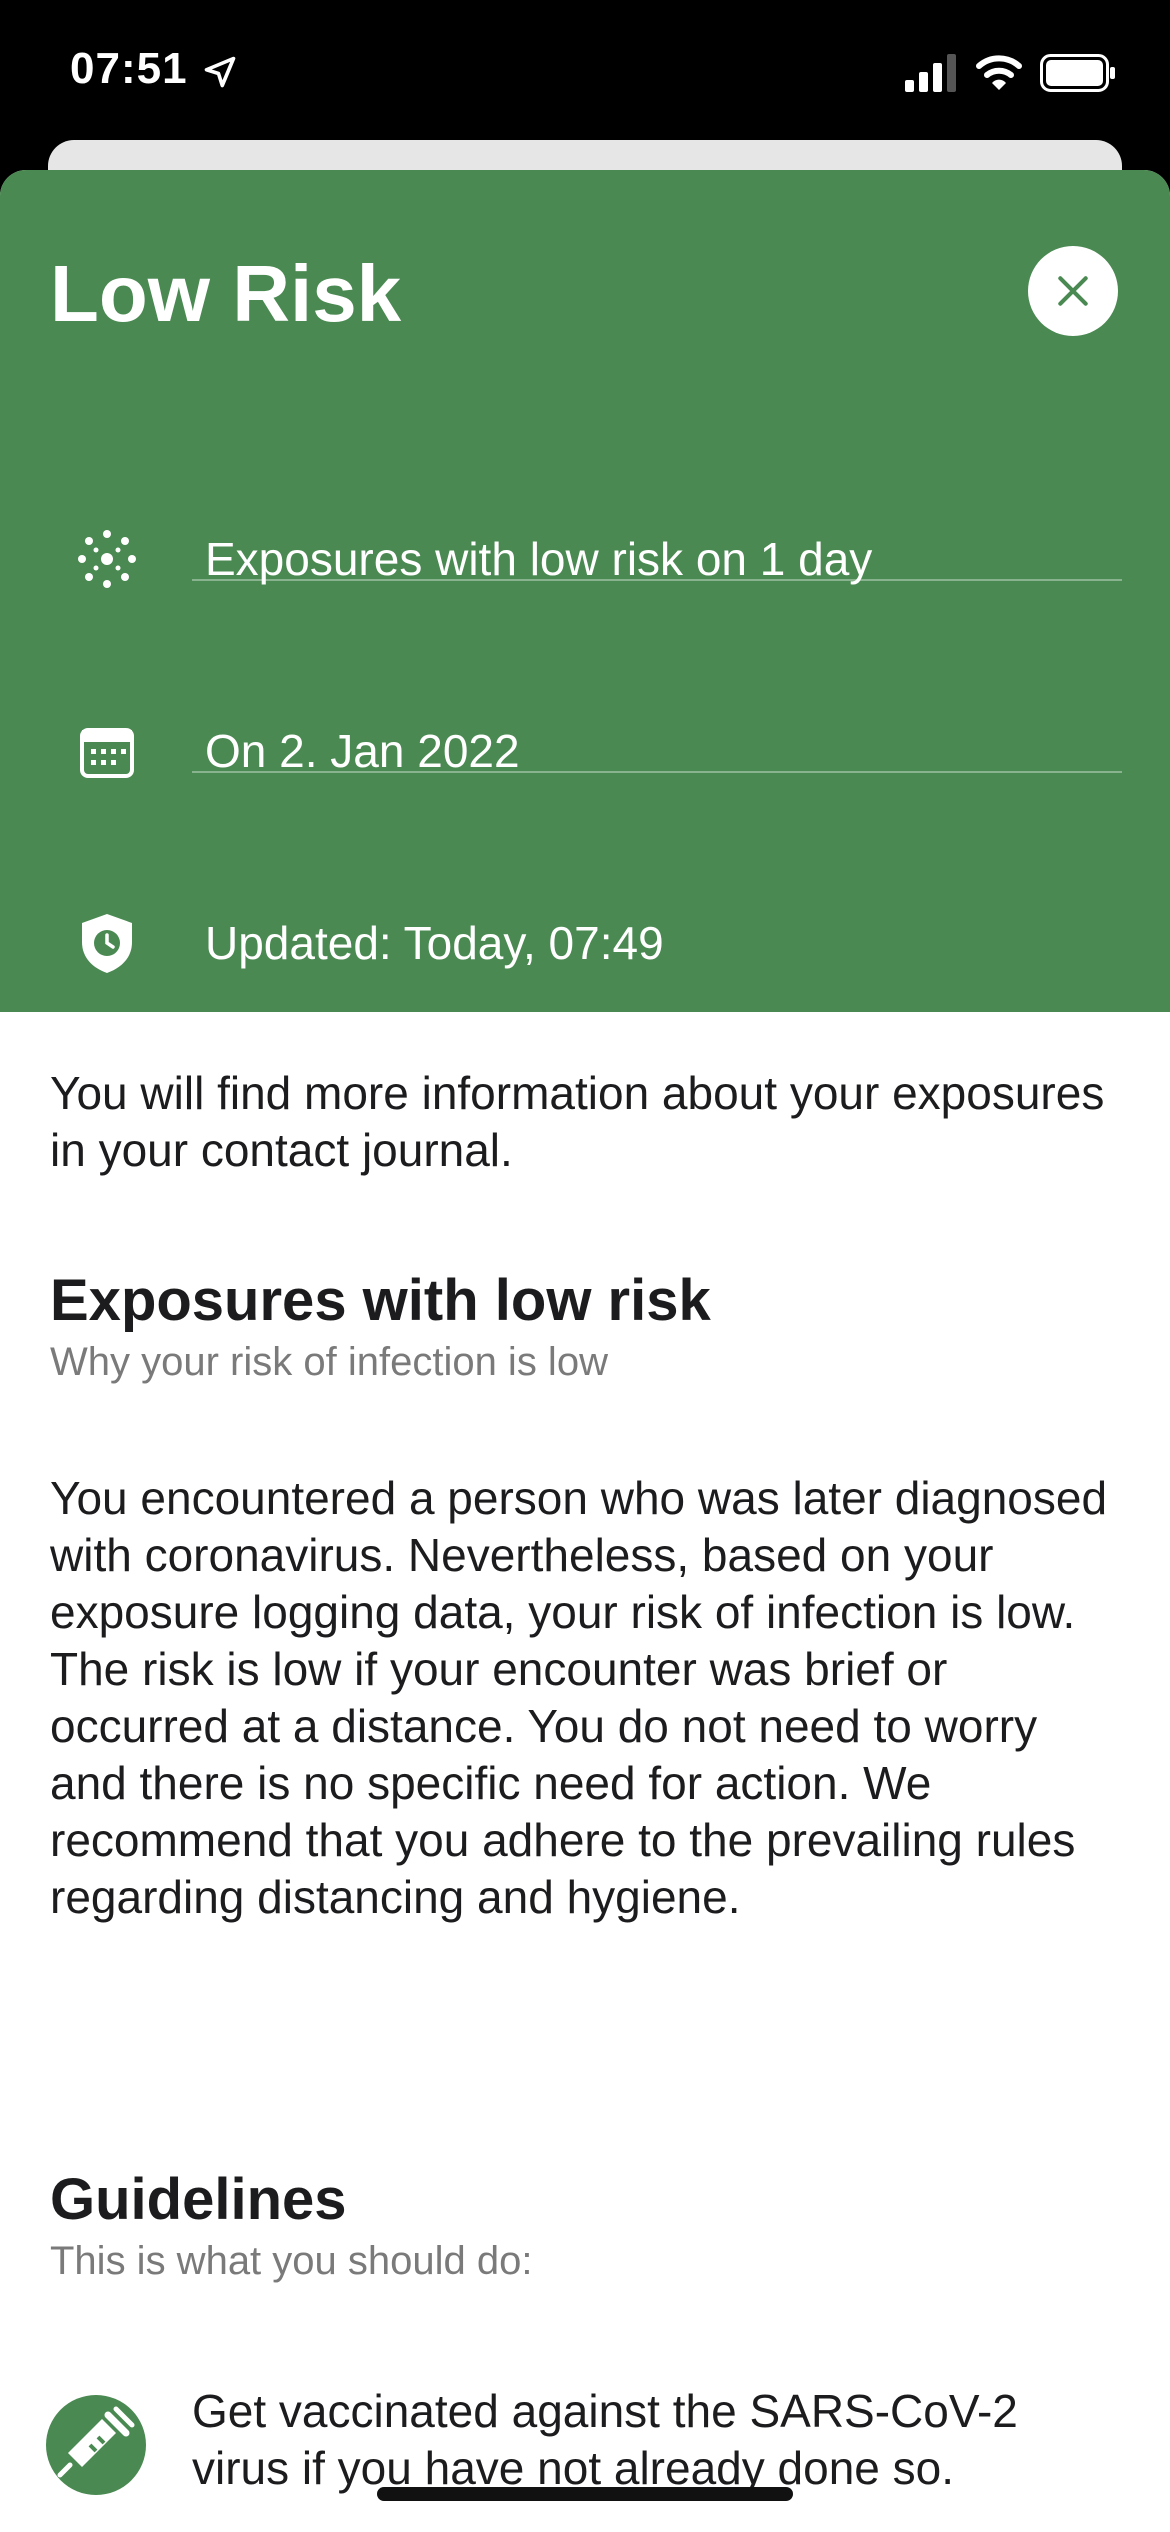 Image resolution: width=1170 pixels, height=2532 pixels. I want to click on location-arrow-icon, so click(220, 72).